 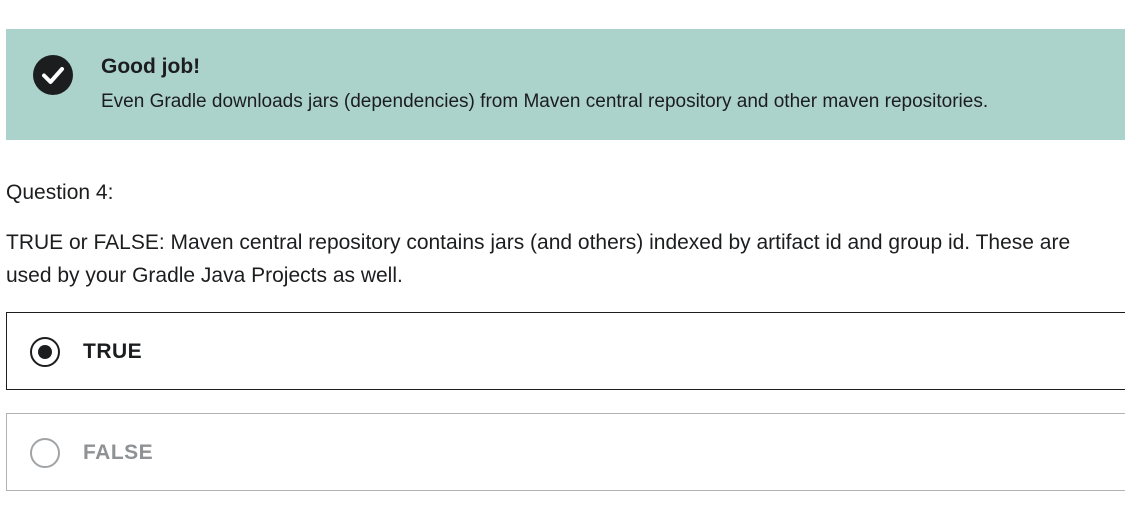 I want to click on radio-unselected-icon, so click(x=45, y=453).